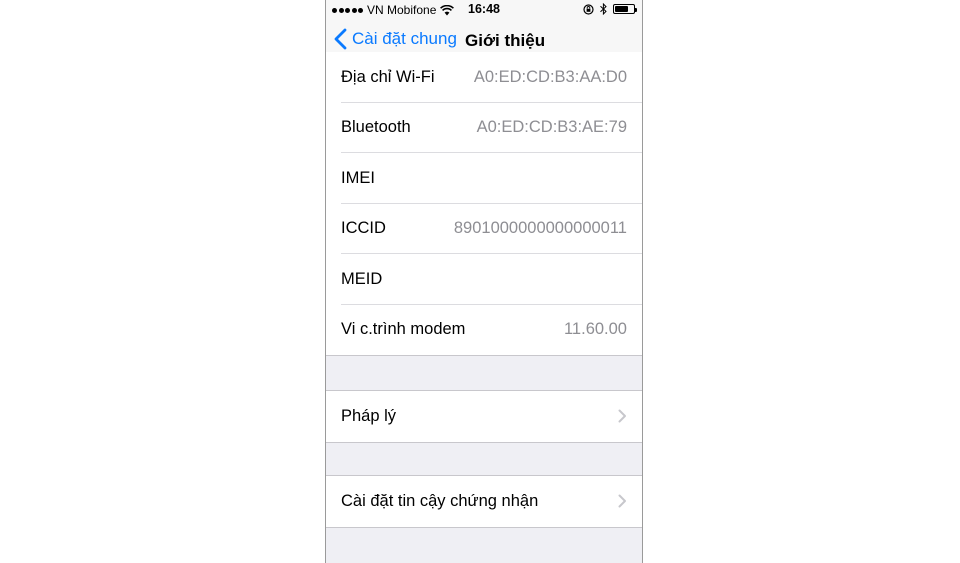 The image size is (960, 563). Describe the element at coordinates (484, 178) in the screenshot. I see `info-row-imei: IMEI` at that location.